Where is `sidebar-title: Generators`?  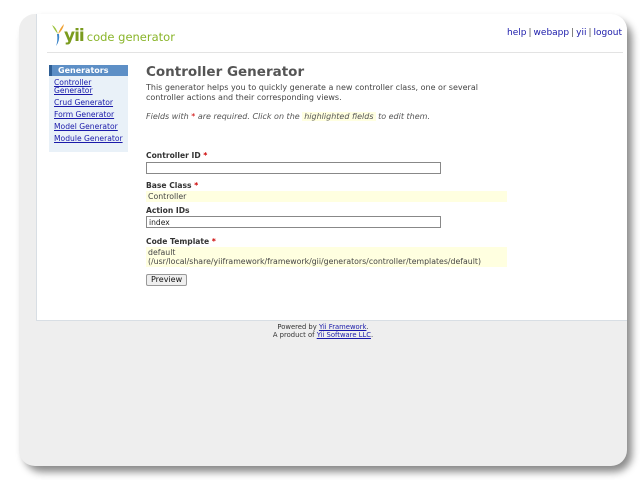 sidebar-title: Generators is located at coordinates (88, 70).